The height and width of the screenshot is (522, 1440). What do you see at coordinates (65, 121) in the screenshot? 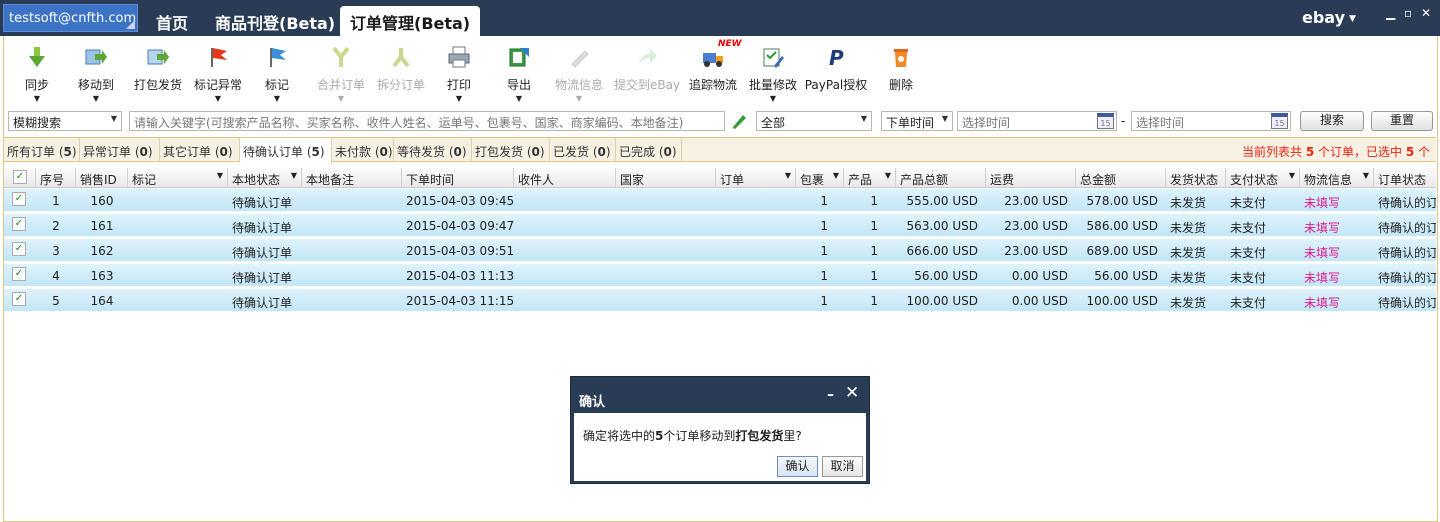
I see `search-mode-select: 模糊搜索 ▼` at bounding box center [65, 121].